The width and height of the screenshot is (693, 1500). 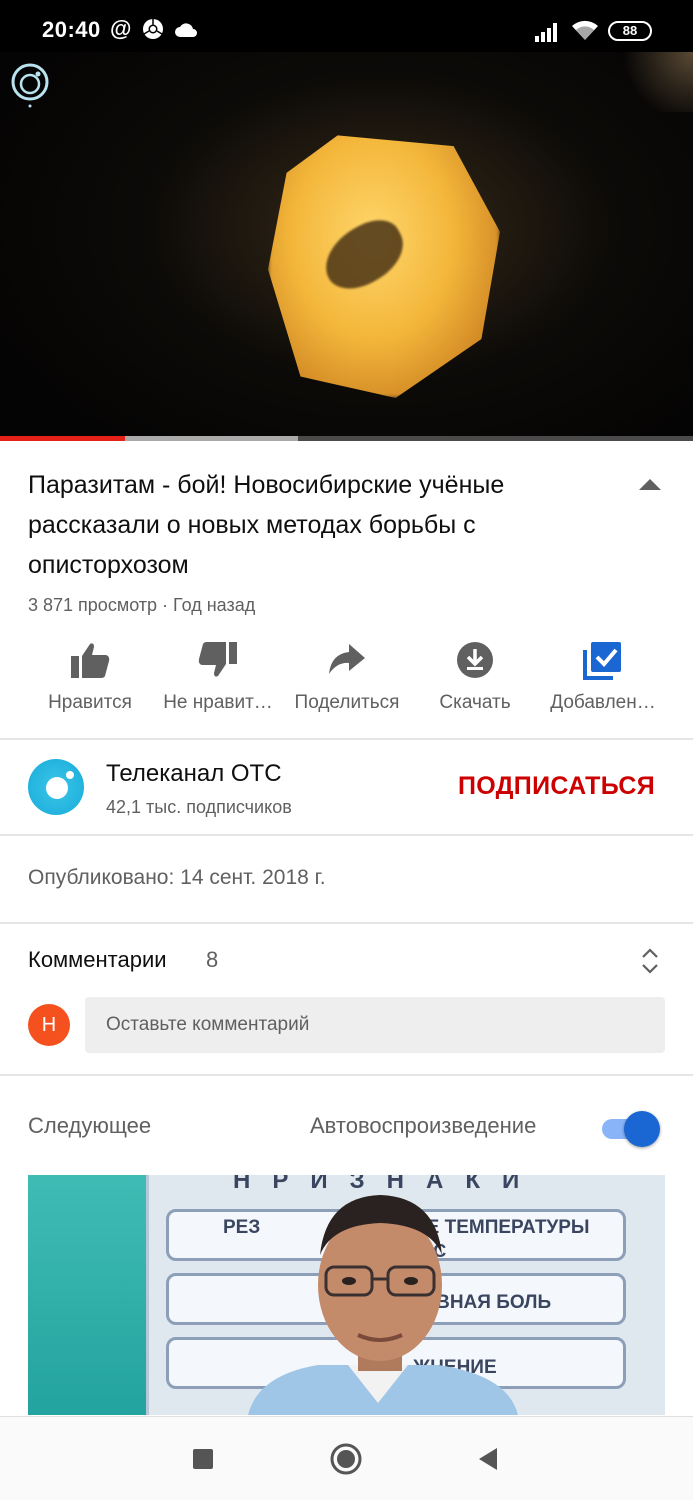 What do you see at coordinates (602, 661) in the screenshot?
I see `added-playlist-icon` at bounding box center [602, 661].